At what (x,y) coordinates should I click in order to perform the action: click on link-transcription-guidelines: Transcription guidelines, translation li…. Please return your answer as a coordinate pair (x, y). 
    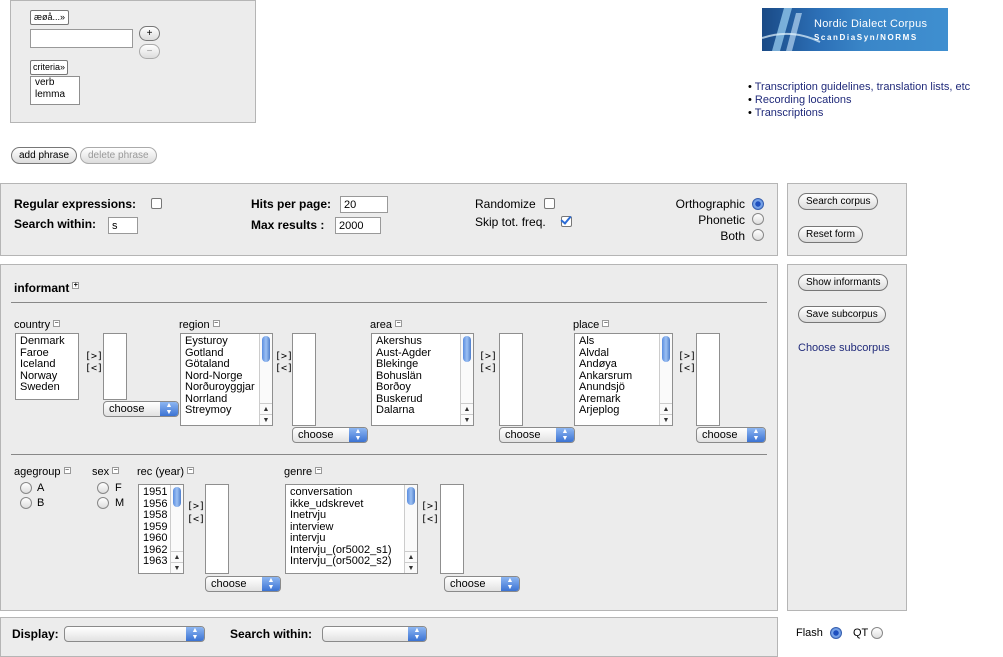
    Looking at the image, I should click on (862, 87).